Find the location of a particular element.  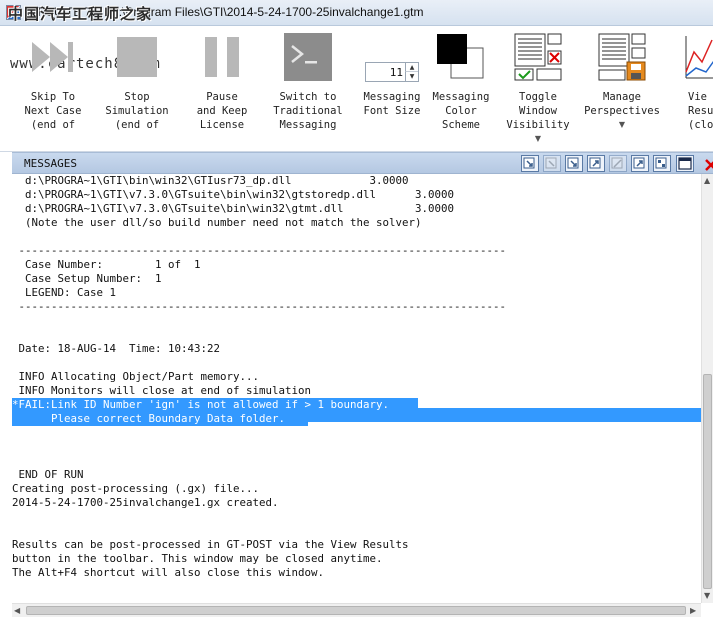

horizontal-scrollbar: ◀ ▶ is located at coordinates (356, 610).